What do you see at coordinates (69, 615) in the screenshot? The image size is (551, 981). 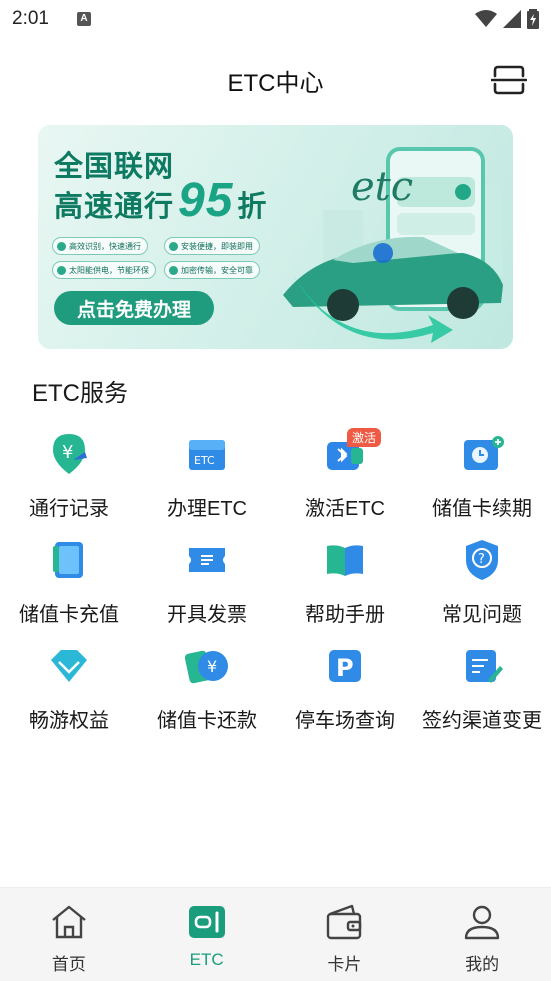 I see `service-label: 储值卡充值` at bounding box center [69, 615].